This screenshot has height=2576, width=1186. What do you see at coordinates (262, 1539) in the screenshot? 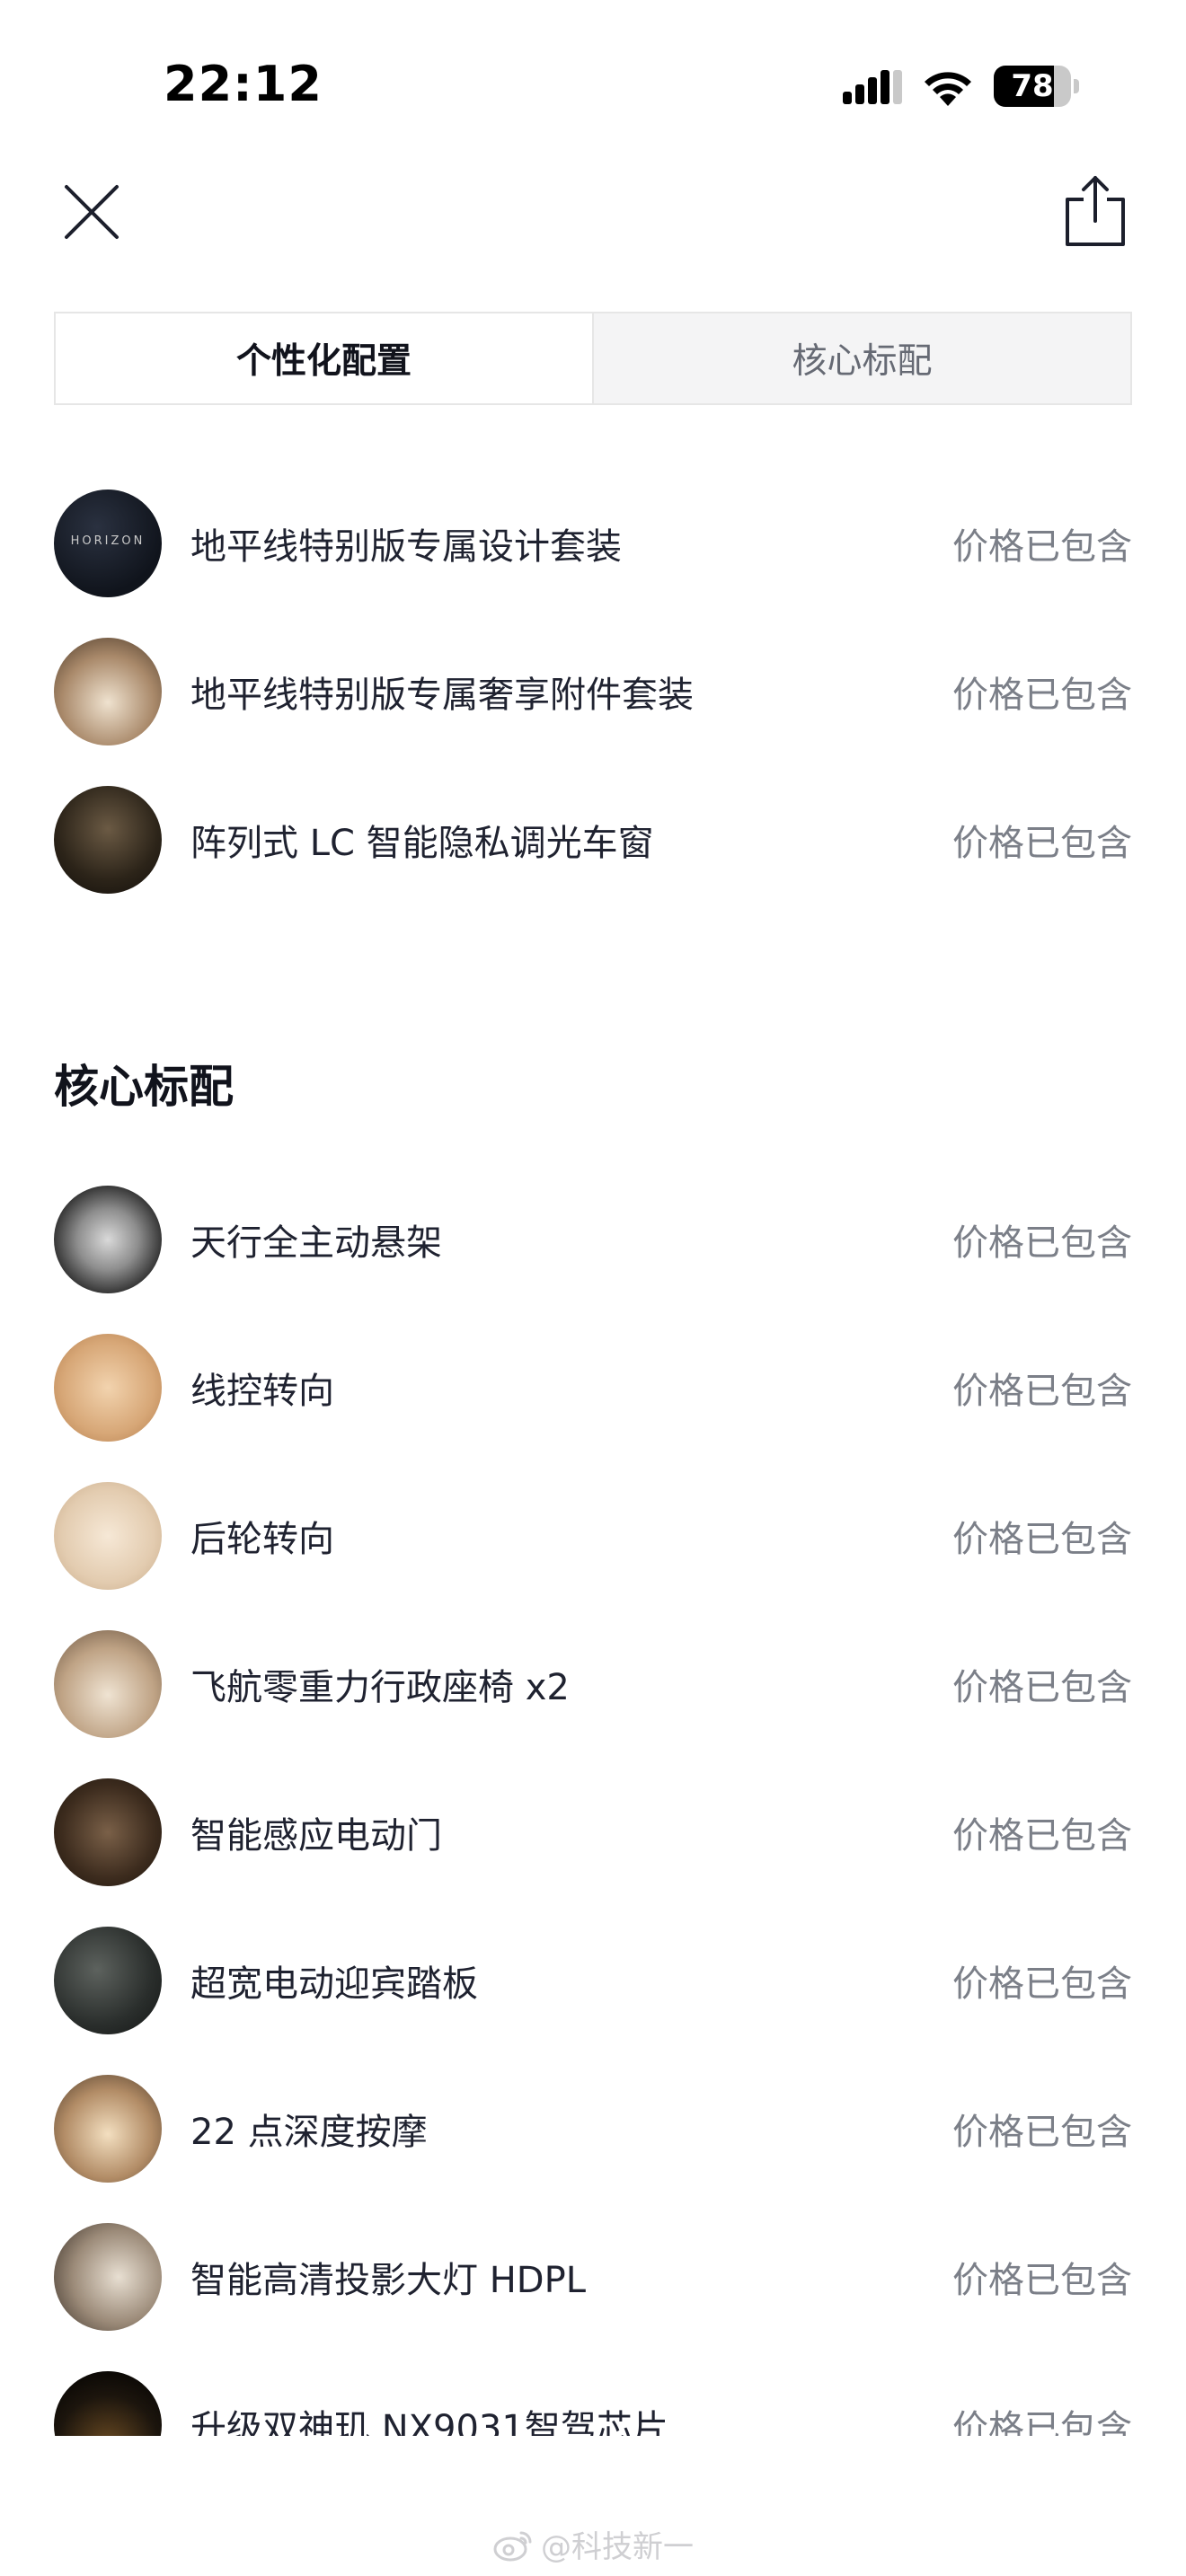
I see `item-name: 后轮转向` at bounding box center [262, 1539].